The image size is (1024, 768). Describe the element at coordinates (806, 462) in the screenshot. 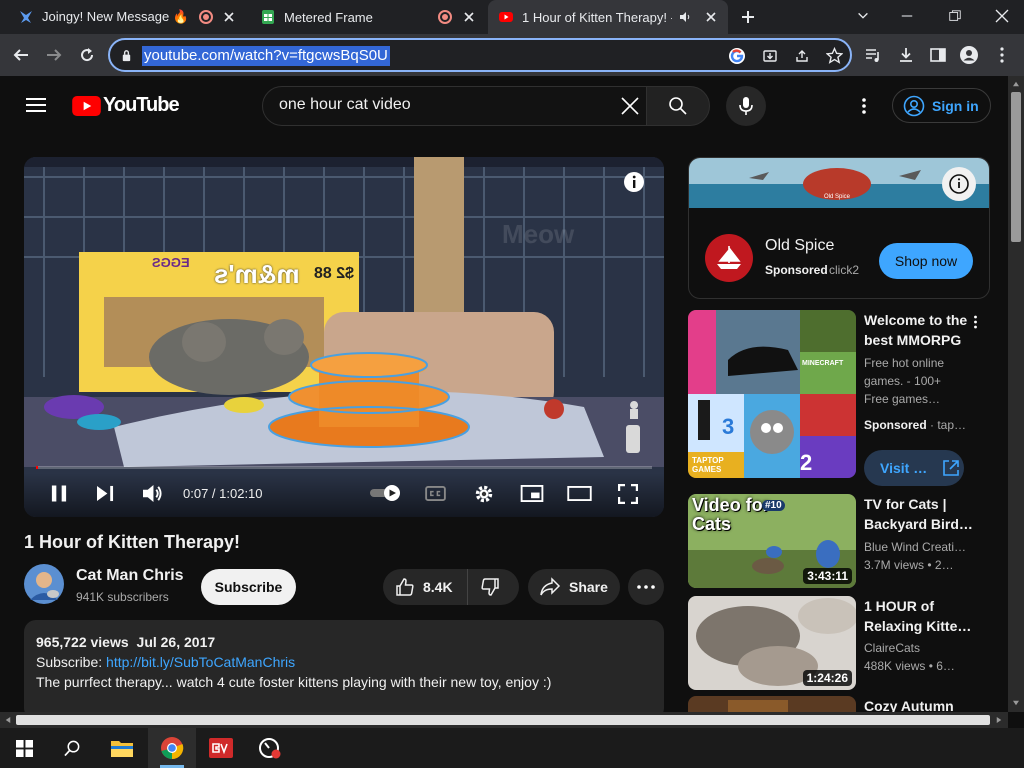

I see `game-badge-two: 2` at that location.